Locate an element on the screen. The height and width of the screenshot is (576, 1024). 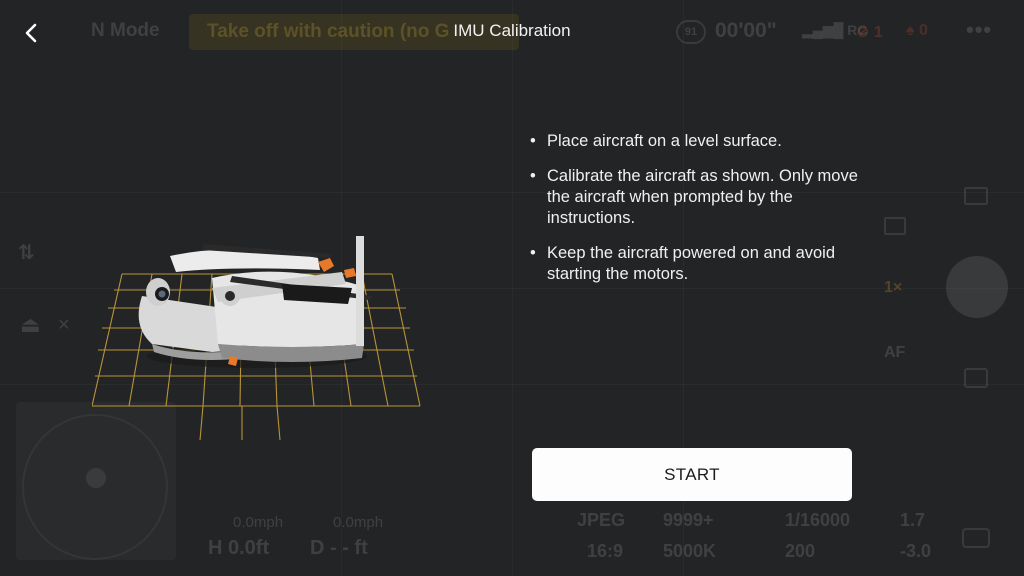
aircraft-battery-icon: ⊘ 1 is located at coordinates (869, 32).